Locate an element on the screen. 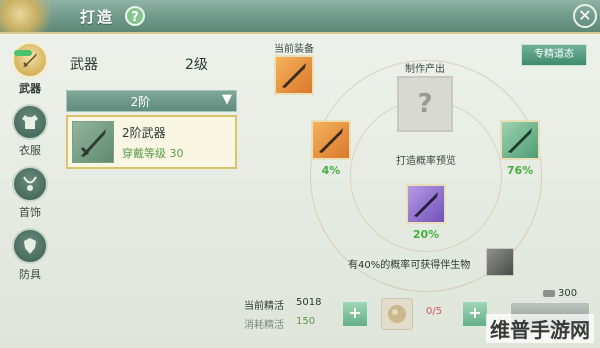 This screenshot has height=348, width=600. coin-cost: 300 is located at coordinates (560, 293).